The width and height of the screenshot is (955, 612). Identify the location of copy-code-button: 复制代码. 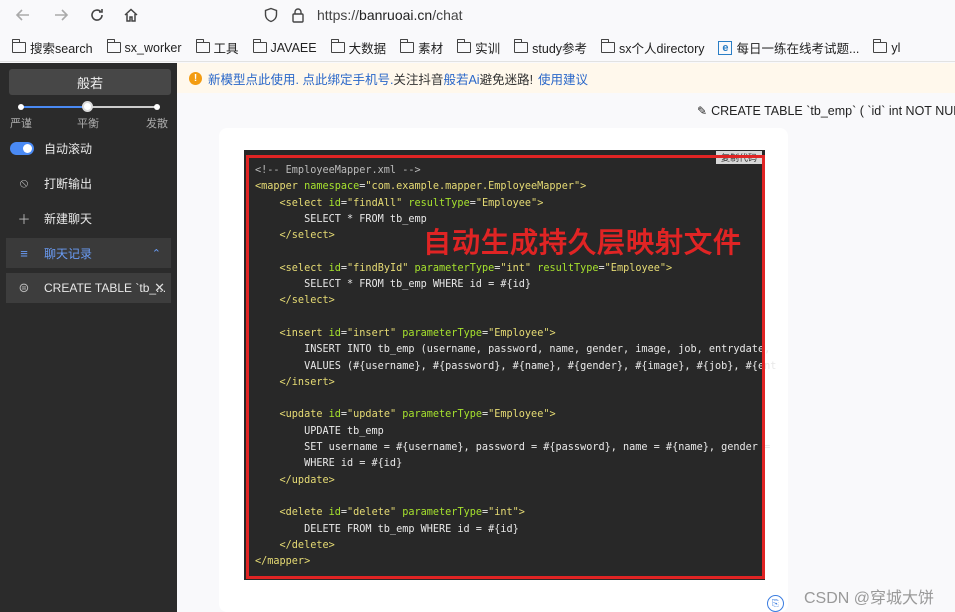
(739, 157).